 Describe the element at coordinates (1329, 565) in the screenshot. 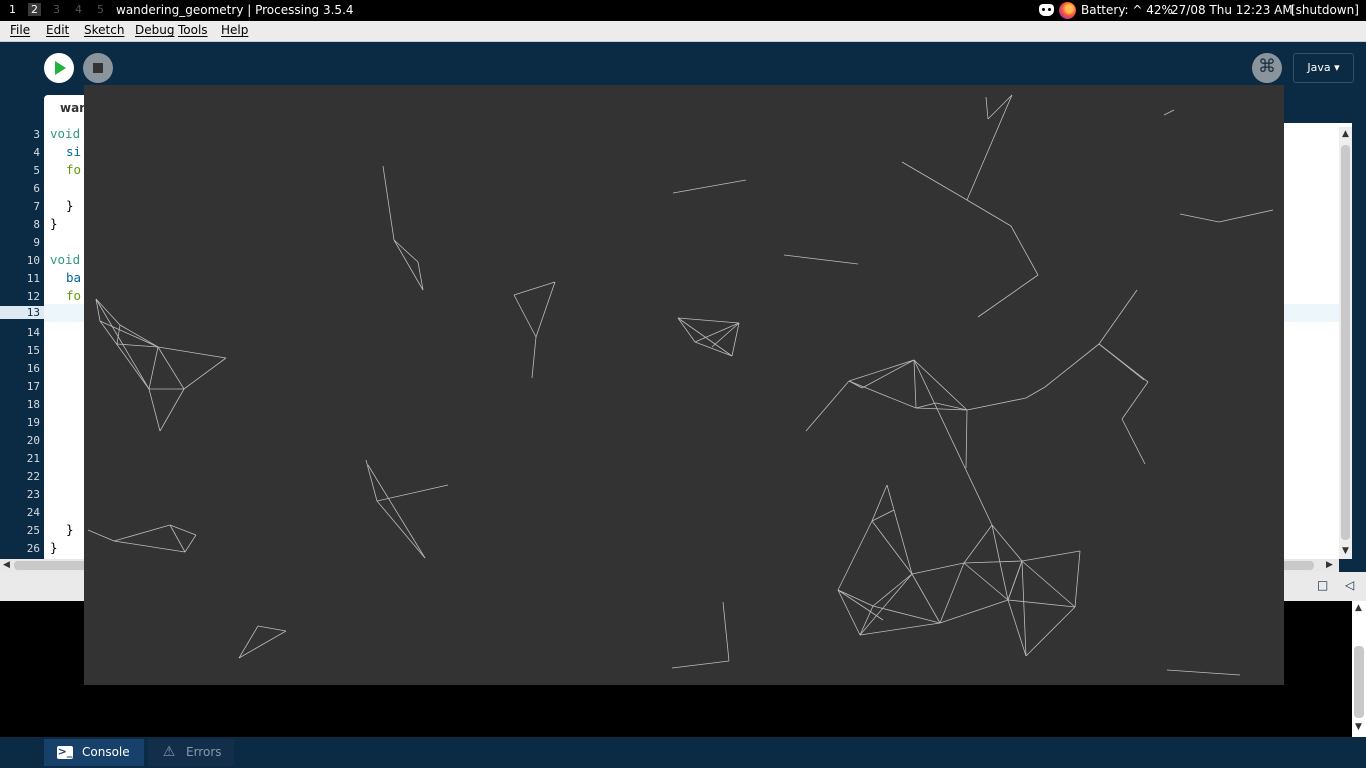

I see `scroll-right-arrow-icon: ▶` at that location.